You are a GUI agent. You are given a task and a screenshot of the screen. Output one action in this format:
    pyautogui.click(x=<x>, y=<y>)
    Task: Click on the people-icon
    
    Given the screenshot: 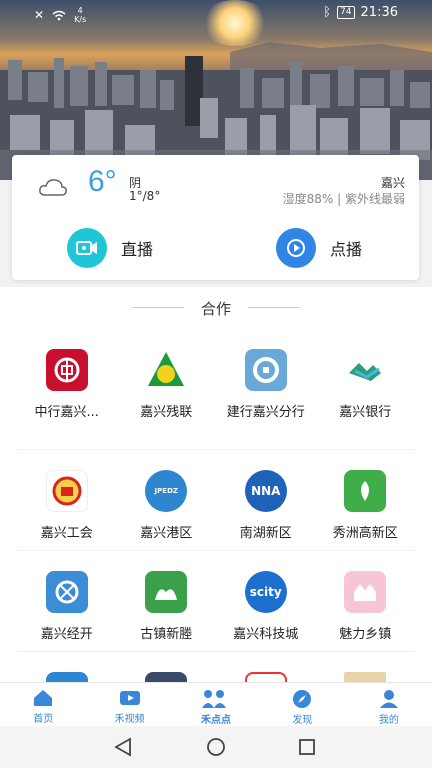 What is the action you would take?
    pyautogui.click(x=214, y=699)
    